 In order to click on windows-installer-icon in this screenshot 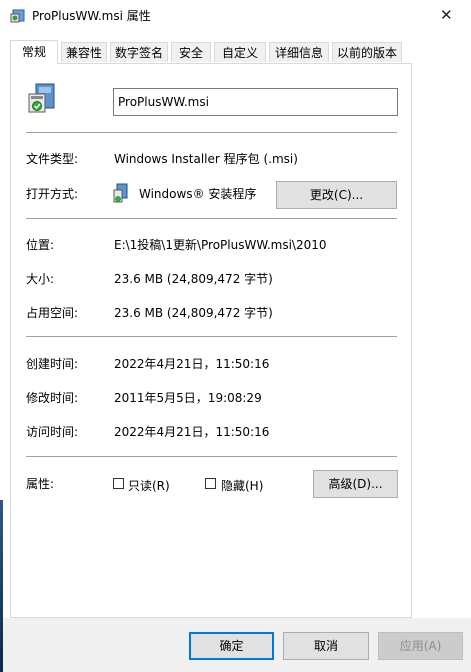, I will do `click(120, 193)`.